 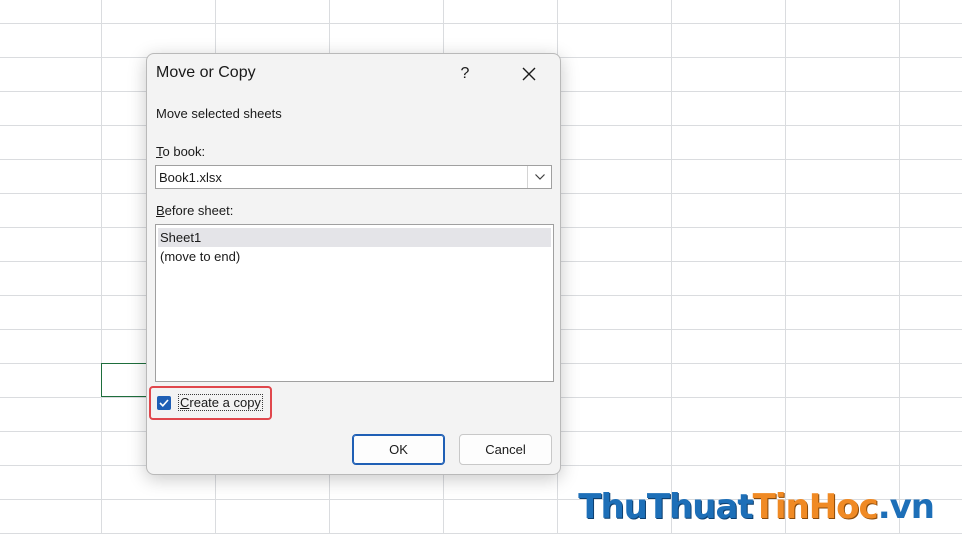 I want to click on watermark-part-2: TinHoc, so click(x=815, y=507).